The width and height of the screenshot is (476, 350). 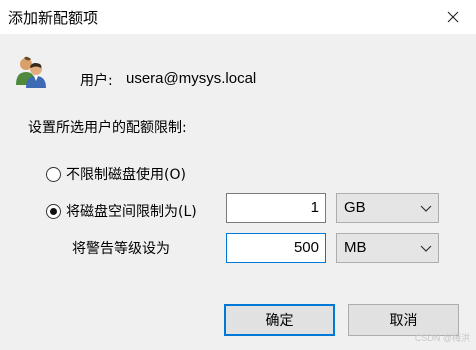 What do you see at coordinates (191, 78) in the screenshot?
I see `user-name: usera@mysys.local` at bounding box center [191, 78].